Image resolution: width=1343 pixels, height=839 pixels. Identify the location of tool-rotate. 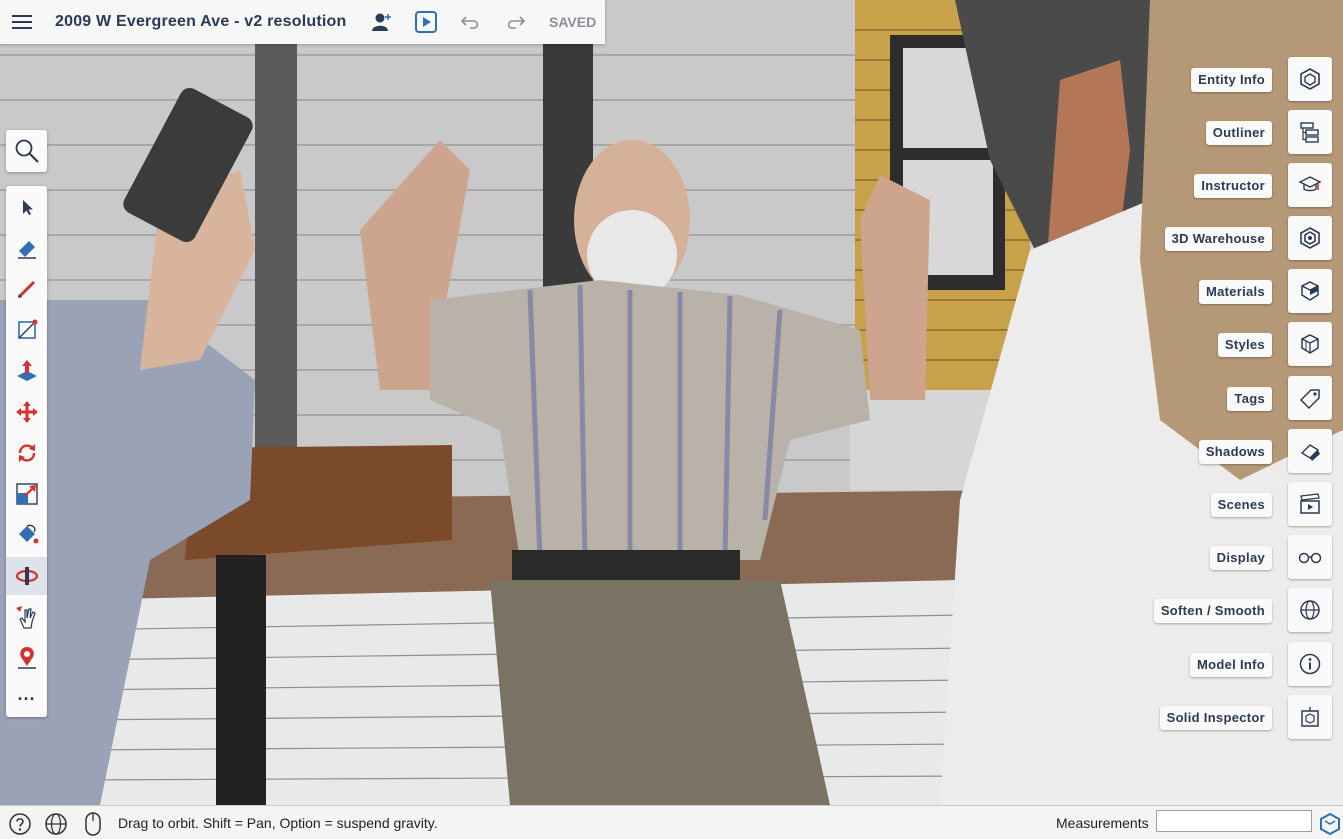
(26, 453).